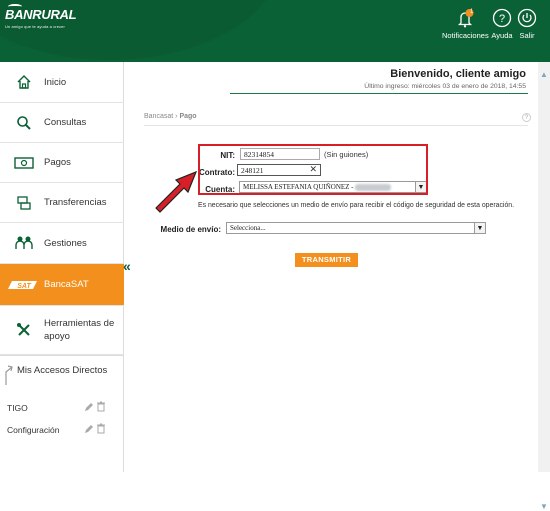 This screenshot has width=550, height=511. What do you see at coordinates (465, 35) in the screenshot?
I see `notifications-label: Notificaciones` at bounding box center [465, 35].